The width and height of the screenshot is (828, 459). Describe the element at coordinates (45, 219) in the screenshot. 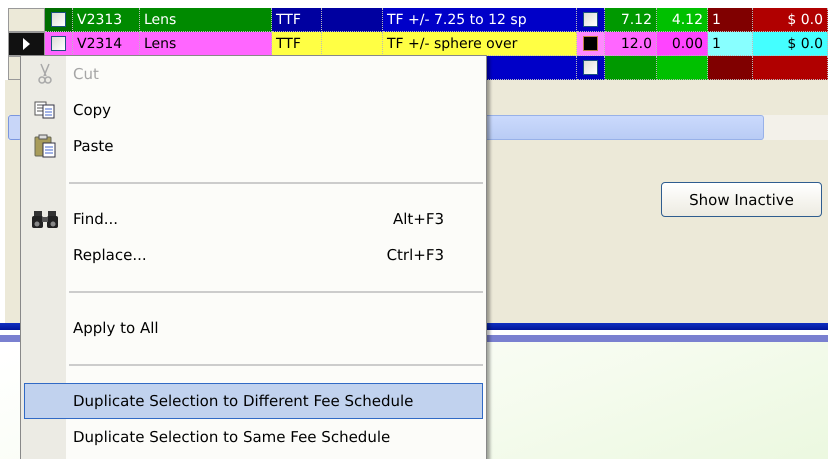

I see `binoculars-icon` at that location.